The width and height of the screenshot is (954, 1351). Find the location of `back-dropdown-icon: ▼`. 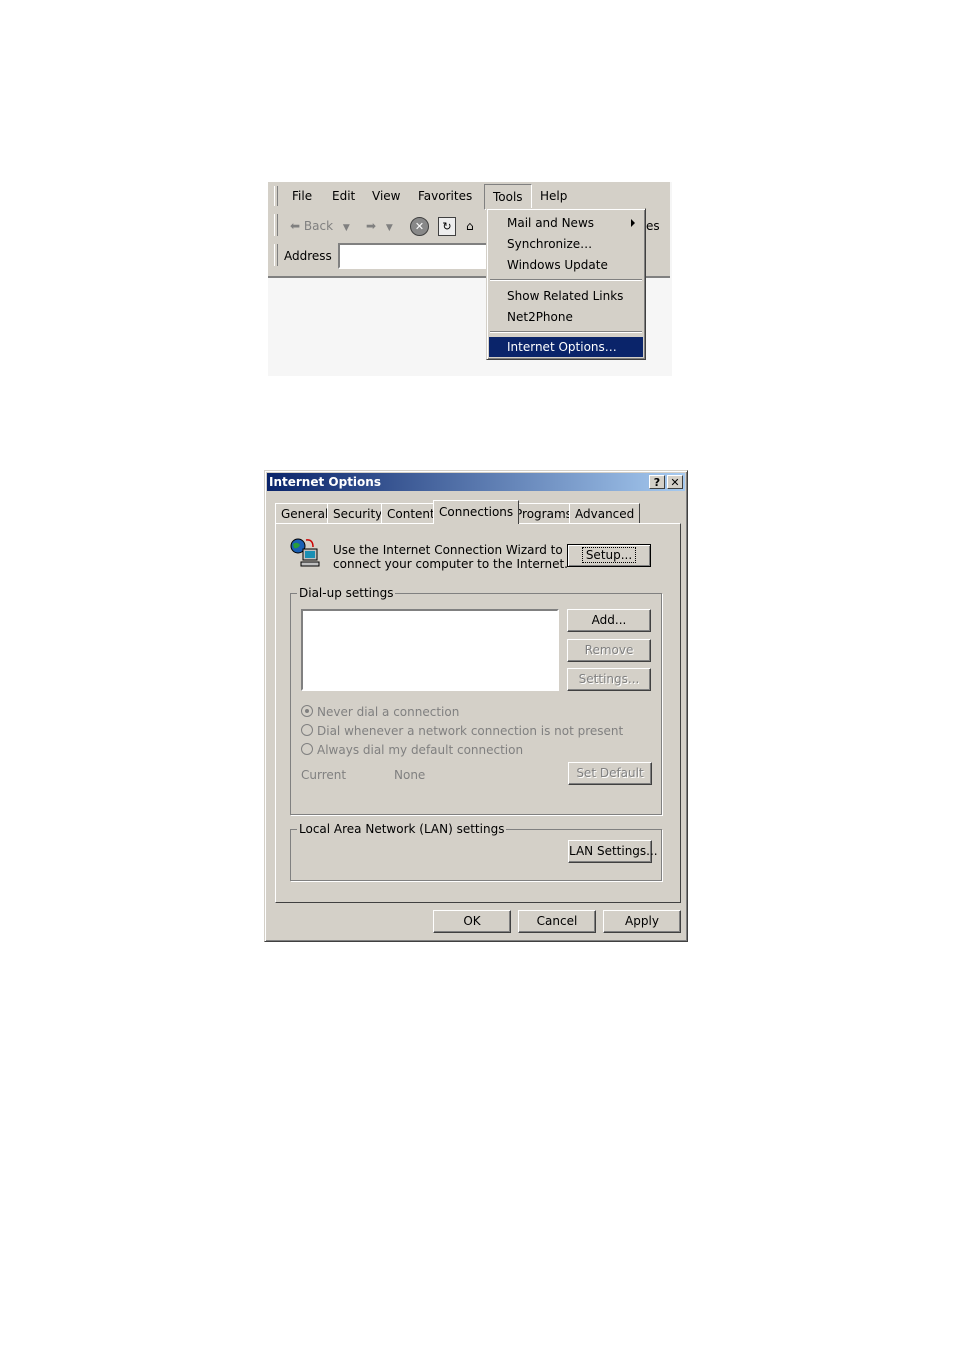

back-dropdown-icon: ▼ is located at coordinates (346, 228).